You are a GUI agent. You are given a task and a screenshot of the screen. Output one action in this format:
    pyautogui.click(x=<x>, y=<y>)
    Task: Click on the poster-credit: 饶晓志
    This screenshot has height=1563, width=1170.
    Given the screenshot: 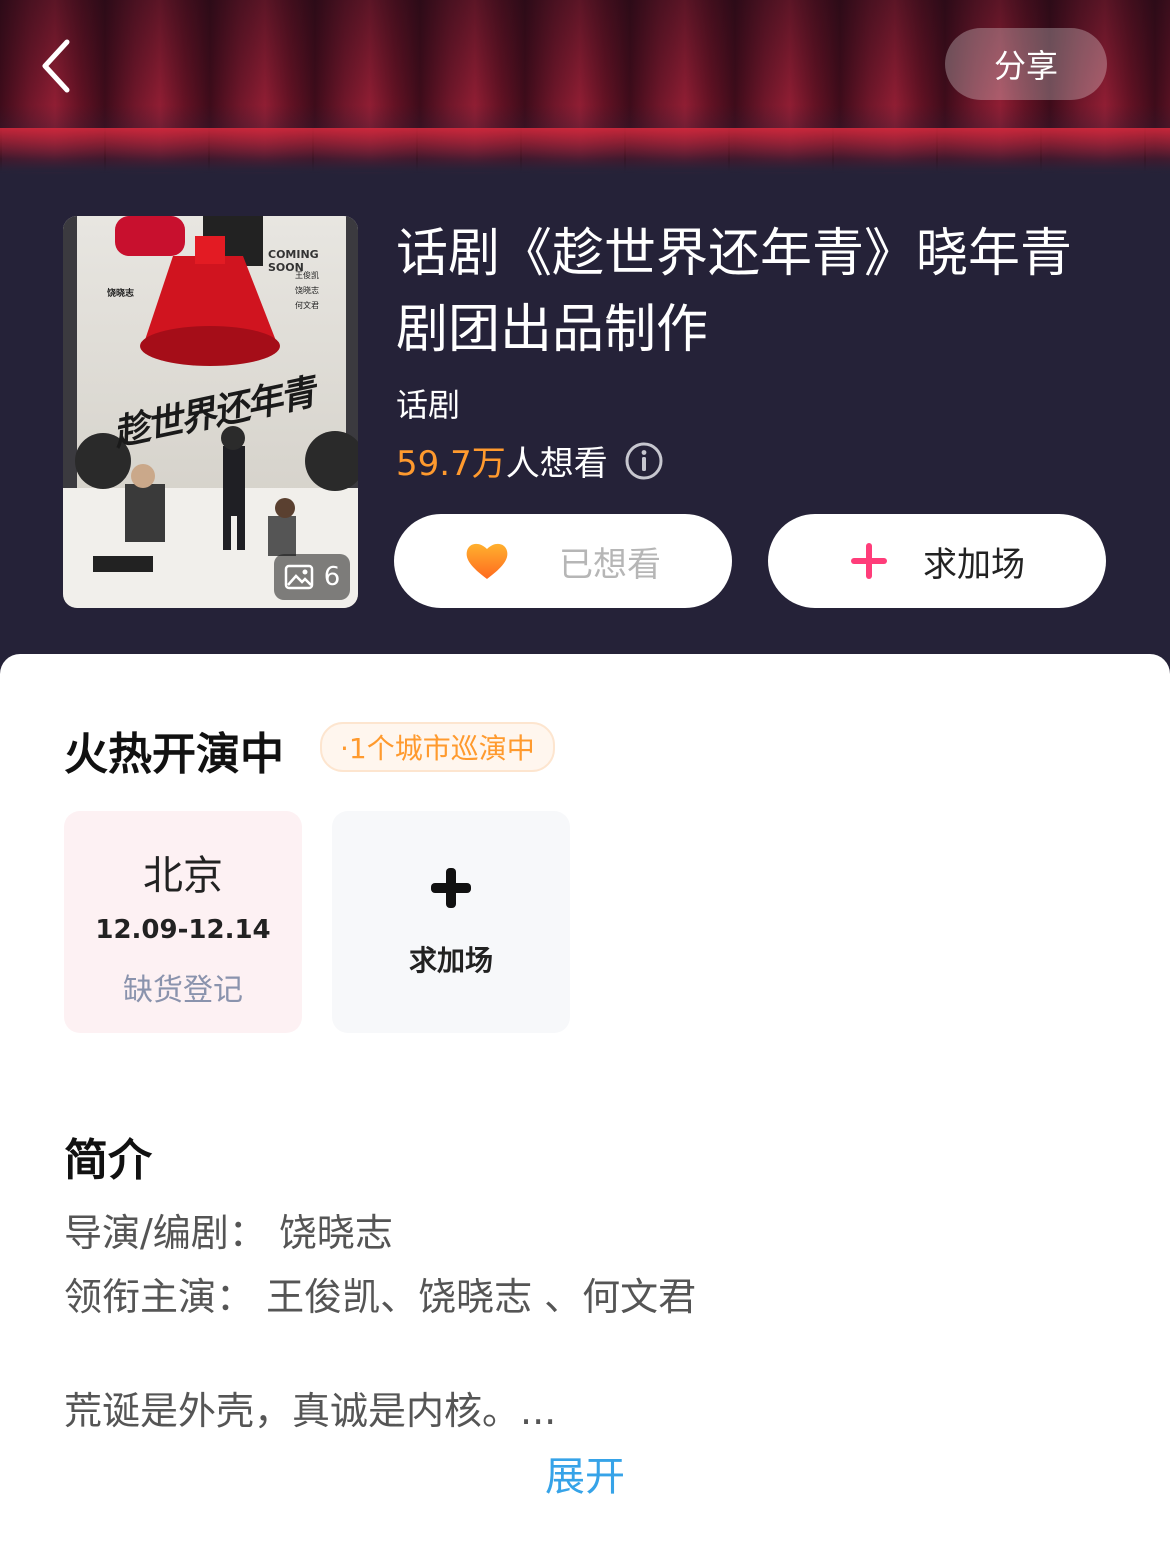 What is the action you would take?
    pyautogui.click(x=307, y=290)
    